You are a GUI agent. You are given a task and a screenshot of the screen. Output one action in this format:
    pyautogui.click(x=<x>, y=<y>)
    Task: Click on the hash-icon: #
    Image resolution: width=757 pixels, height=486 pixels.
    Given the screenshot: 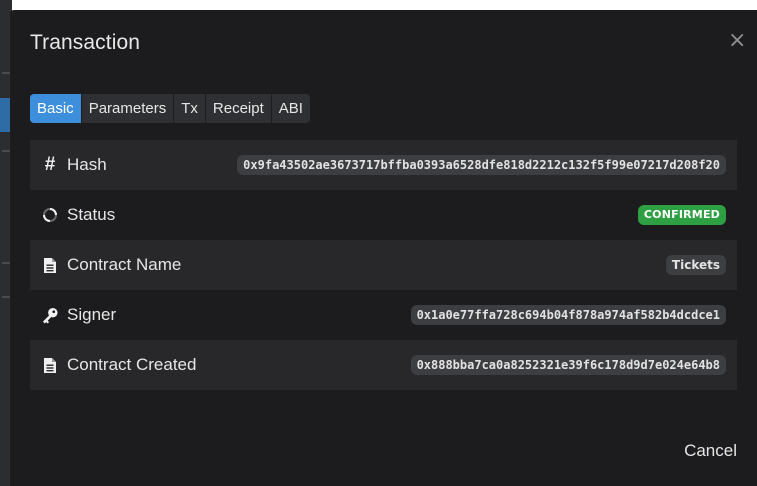 What is the action you would take?
    pyautogui.click(x=50, y=164)
    